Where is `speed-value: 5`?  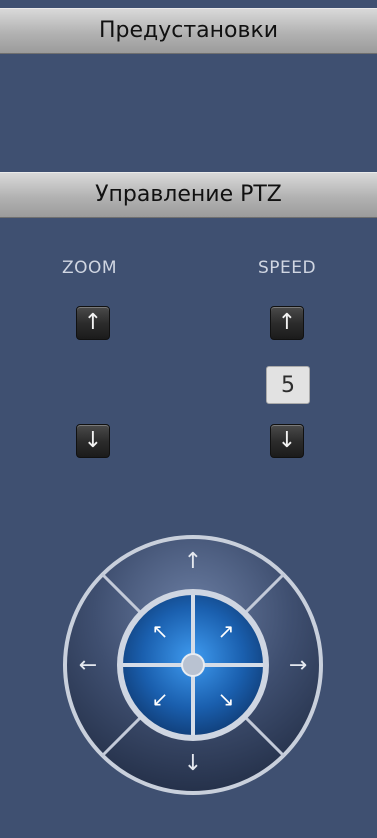 speed-value: 5 is located at coordinates (288, 385).